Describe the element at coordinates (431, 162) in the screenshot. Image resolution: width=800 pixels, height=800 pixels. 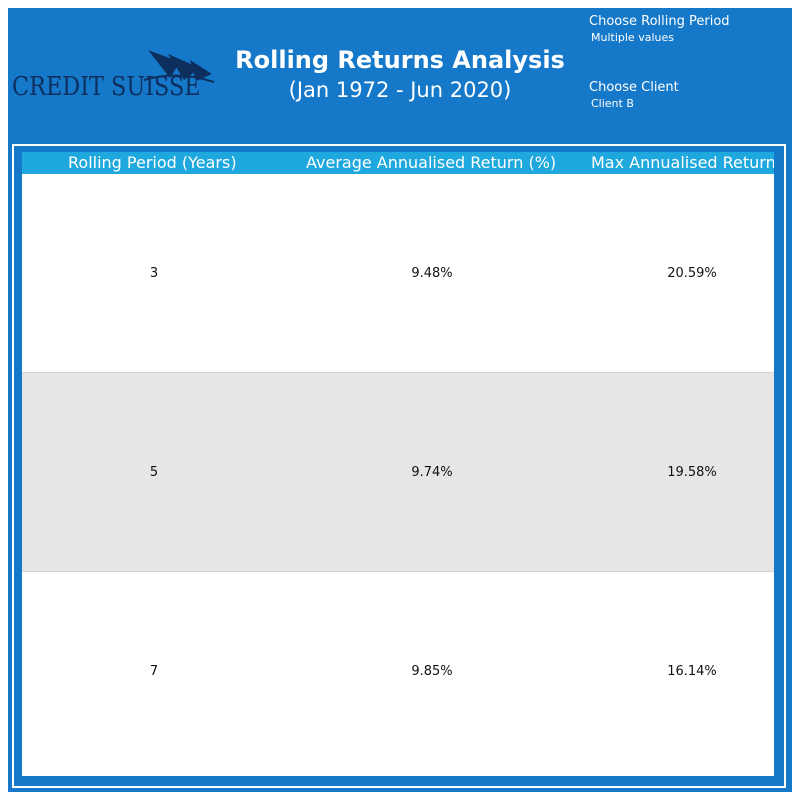
I see `column-header-average-return: Average Annualised Return (%)` at that location.